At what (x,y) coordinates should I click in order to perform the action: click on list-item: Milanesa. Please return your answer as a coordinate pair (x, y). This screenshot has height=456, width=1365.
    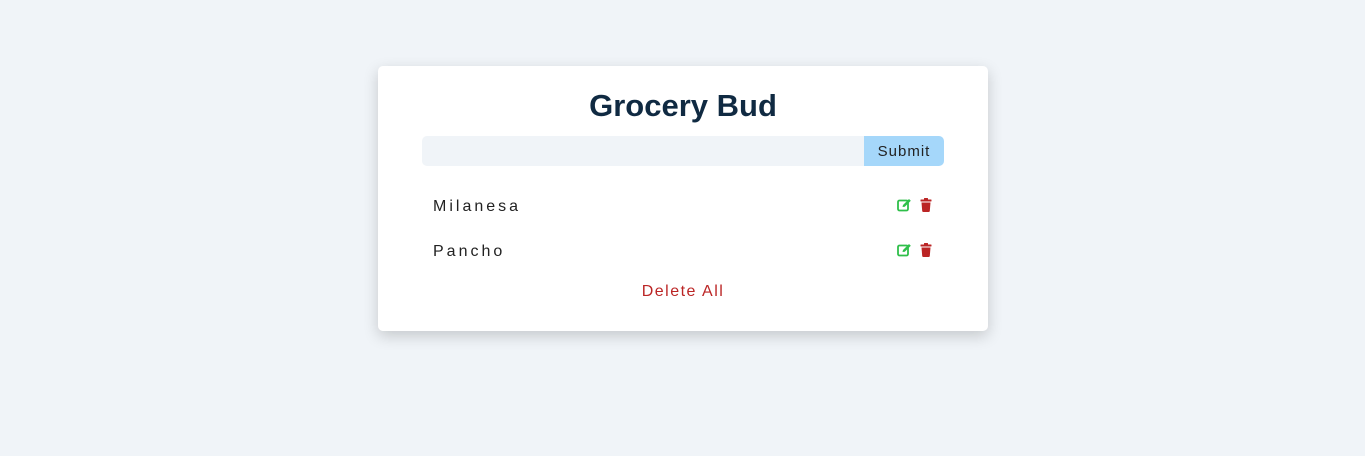
    Looking at the image, I should click on (683, 206).